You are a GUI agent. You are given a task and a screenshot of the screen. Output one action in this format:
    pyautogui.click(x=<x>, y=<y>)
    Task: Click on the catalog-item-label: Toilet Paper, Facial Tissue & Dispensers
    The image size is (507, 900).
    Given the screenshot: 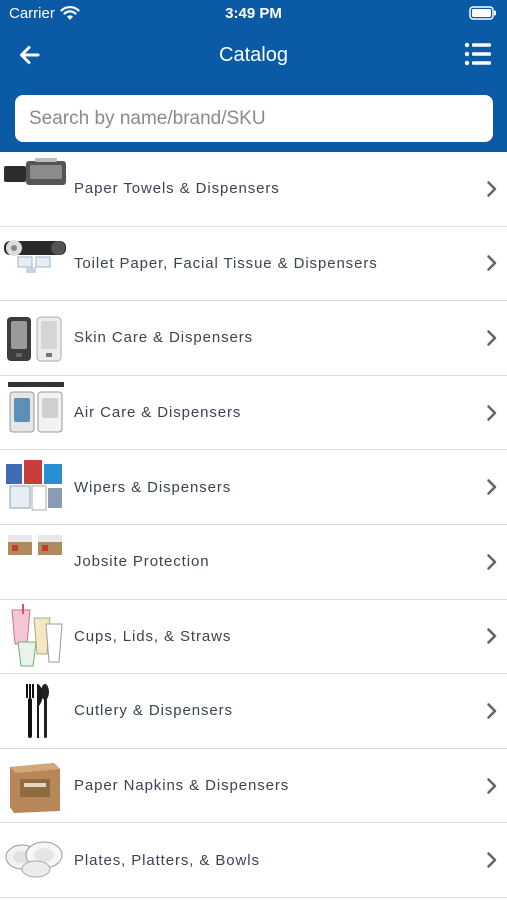 What is the action you would take?
    pyautogui.click(x=226, y=263)
    